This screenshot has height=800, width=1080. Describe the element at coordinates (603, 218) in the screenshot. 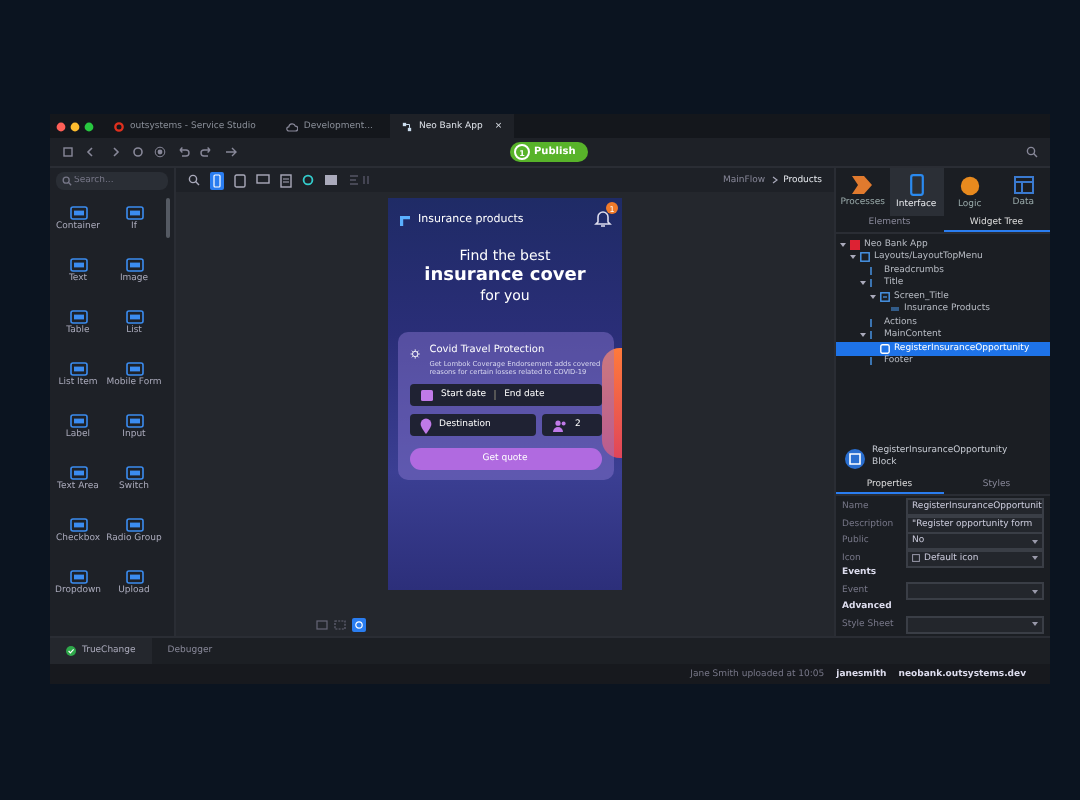

I see `bell-icon` at that location.